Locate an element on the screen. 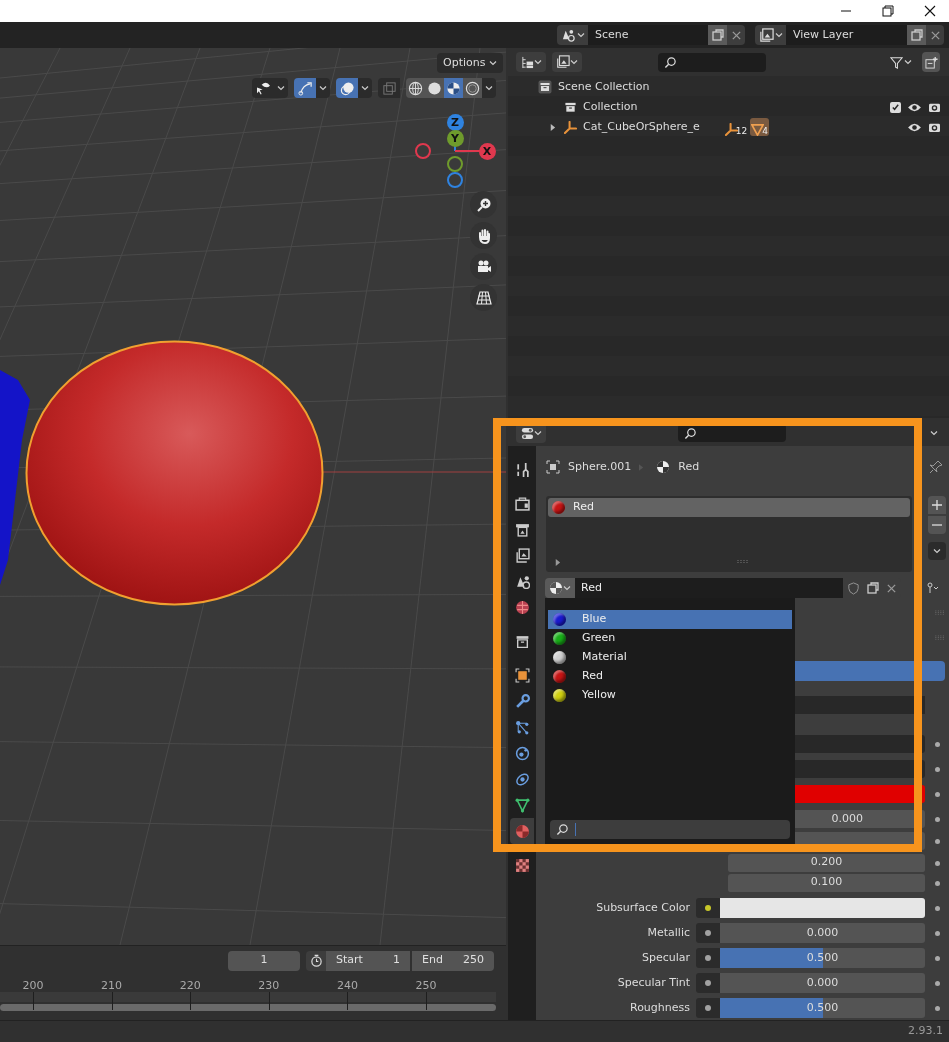 The image size is (949, 1042). frame-number: 200 is located at coordinates (33, 986).